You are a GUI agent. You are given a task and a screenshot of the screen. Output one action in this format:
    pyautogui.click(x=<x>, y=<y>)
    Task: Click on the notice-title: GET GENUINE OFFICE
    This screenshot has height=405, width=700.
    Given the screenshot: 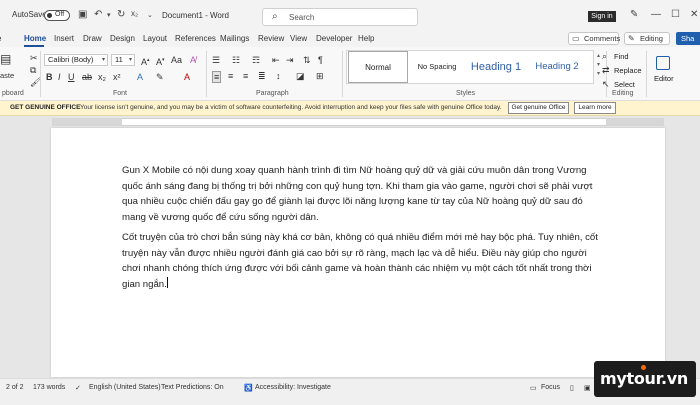 What is the action you would take?
    pyautogui.click(x=45, y=107)
    